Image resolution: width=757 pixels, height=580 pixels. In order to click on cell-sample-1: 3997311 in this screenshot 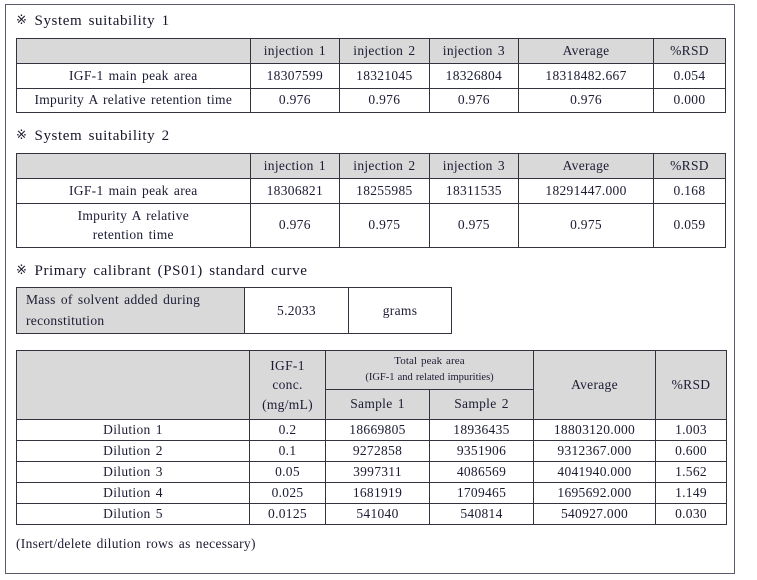, I will do `click(377, 471)`.